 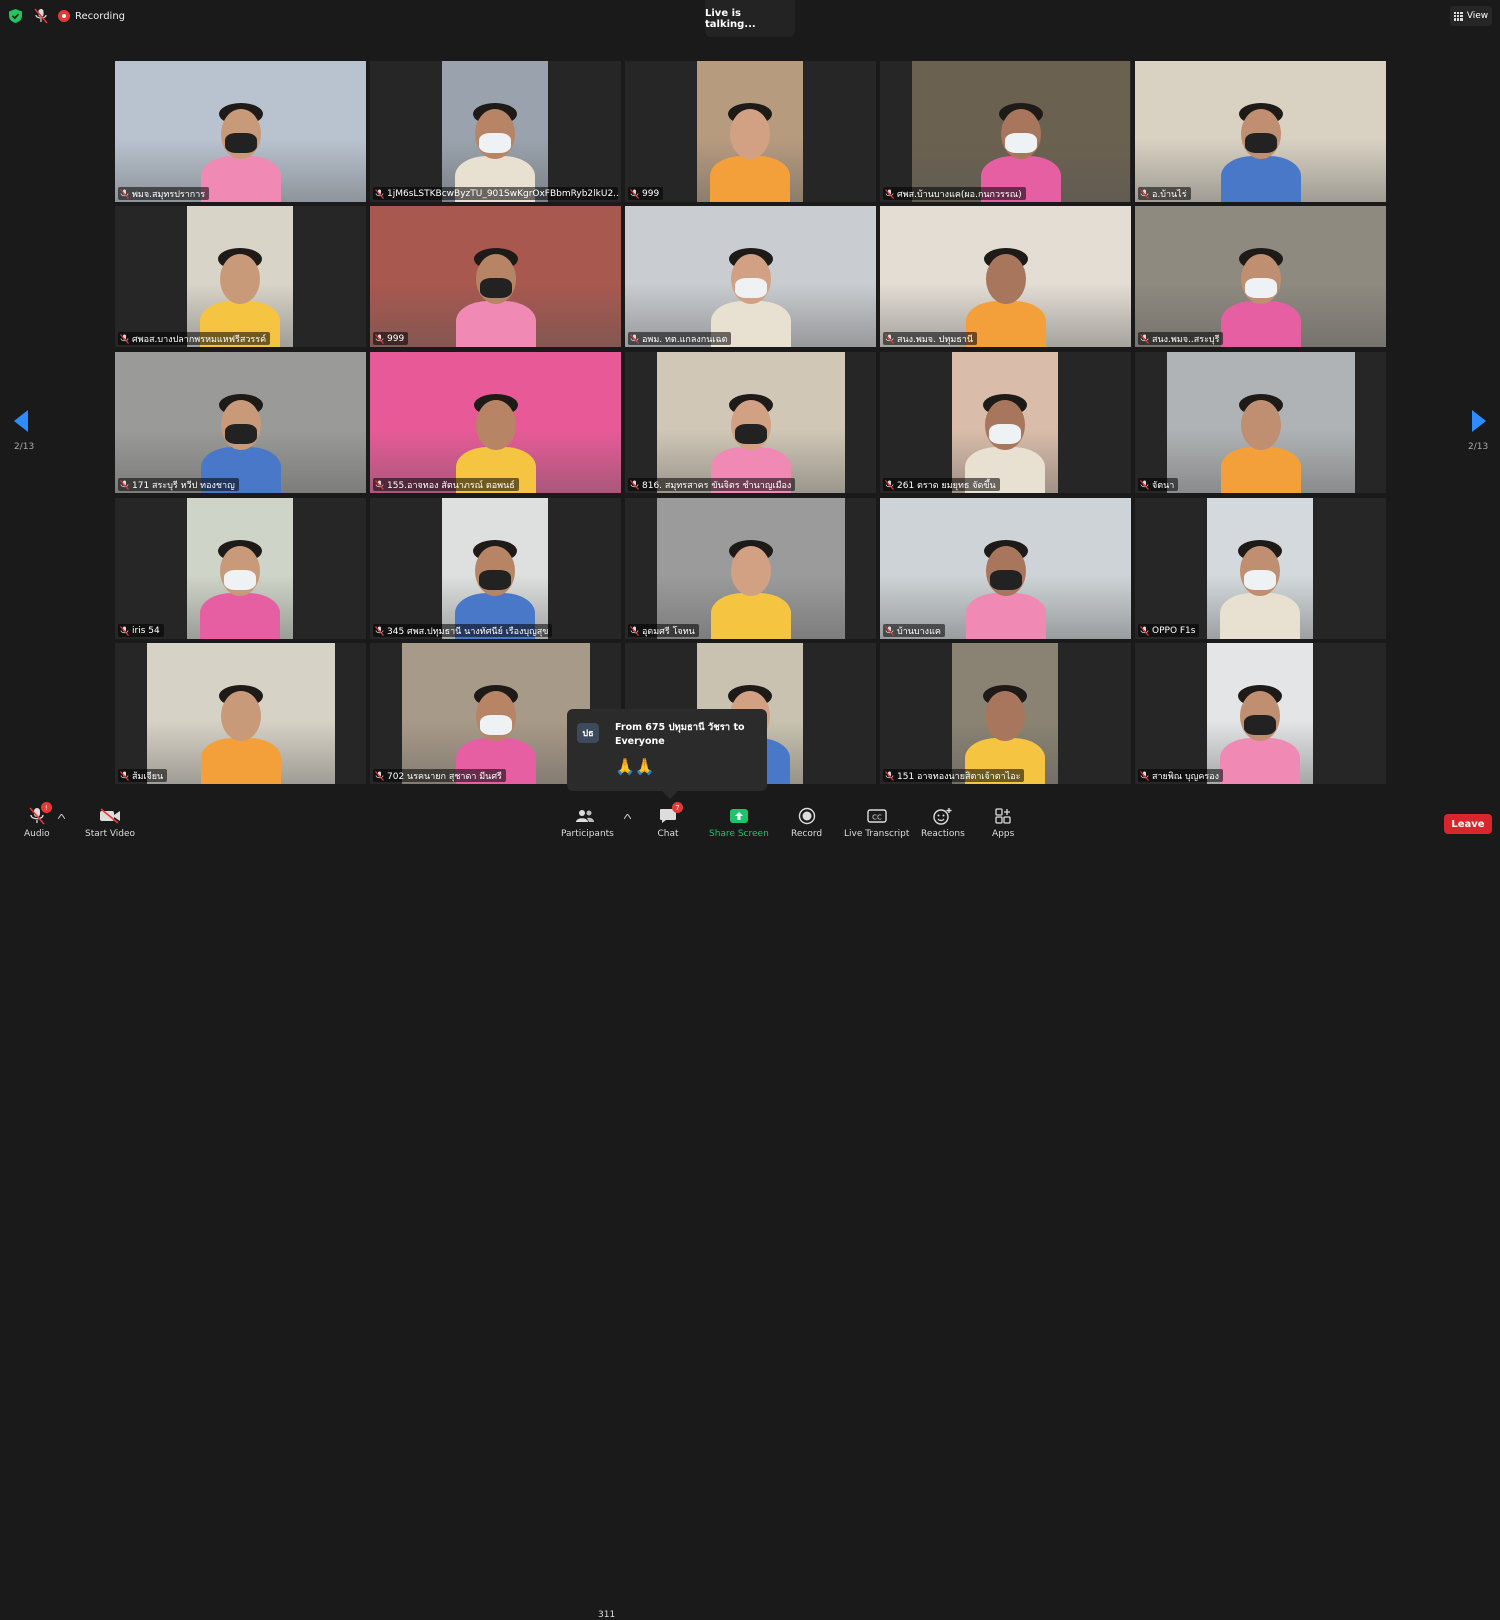 What do you see at coordinates (1005, 568) in the screenshot?
I see `video-tile: บ้านบางแค` at bounding box center [1005, 568].